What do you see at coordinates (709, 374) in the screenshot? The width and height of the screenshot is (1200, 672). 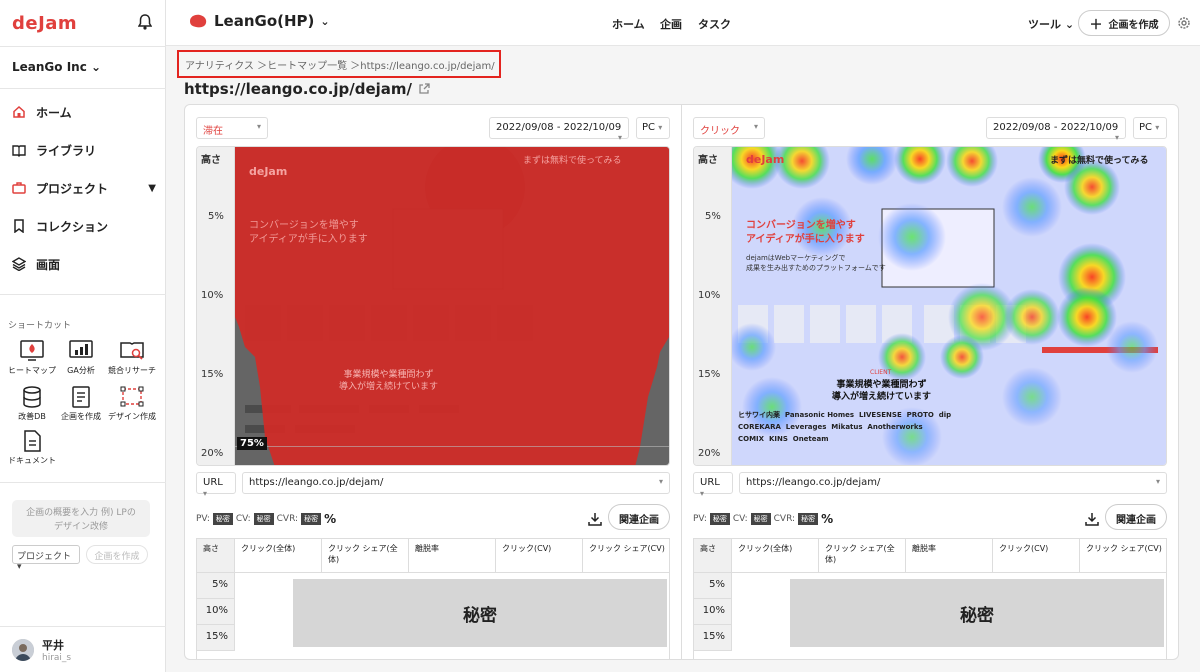 I see `height-label: 15%` at bounding box center [709, 374].